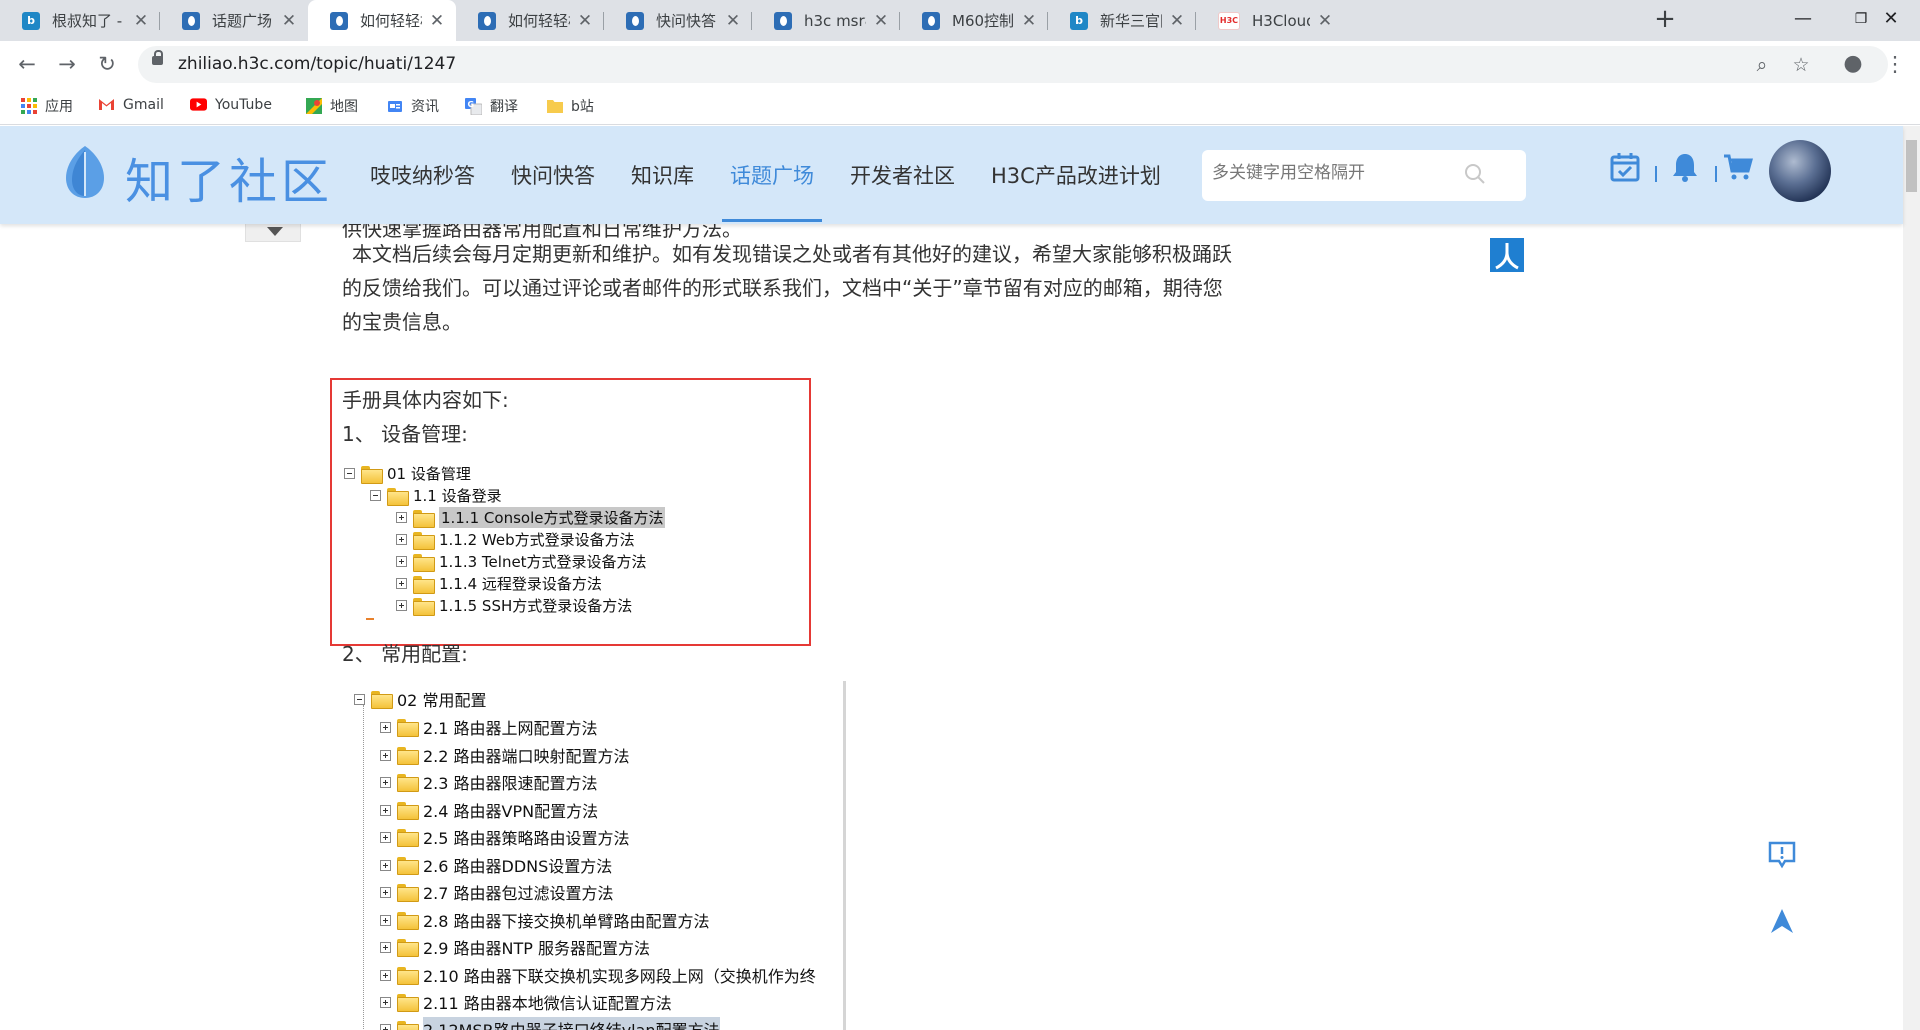 This screenshot has height=1030, width=1920. What do you see at coordinates (198, 104) in the screenshot?
I see `youtube-icon` at bounding box center [198, 104].